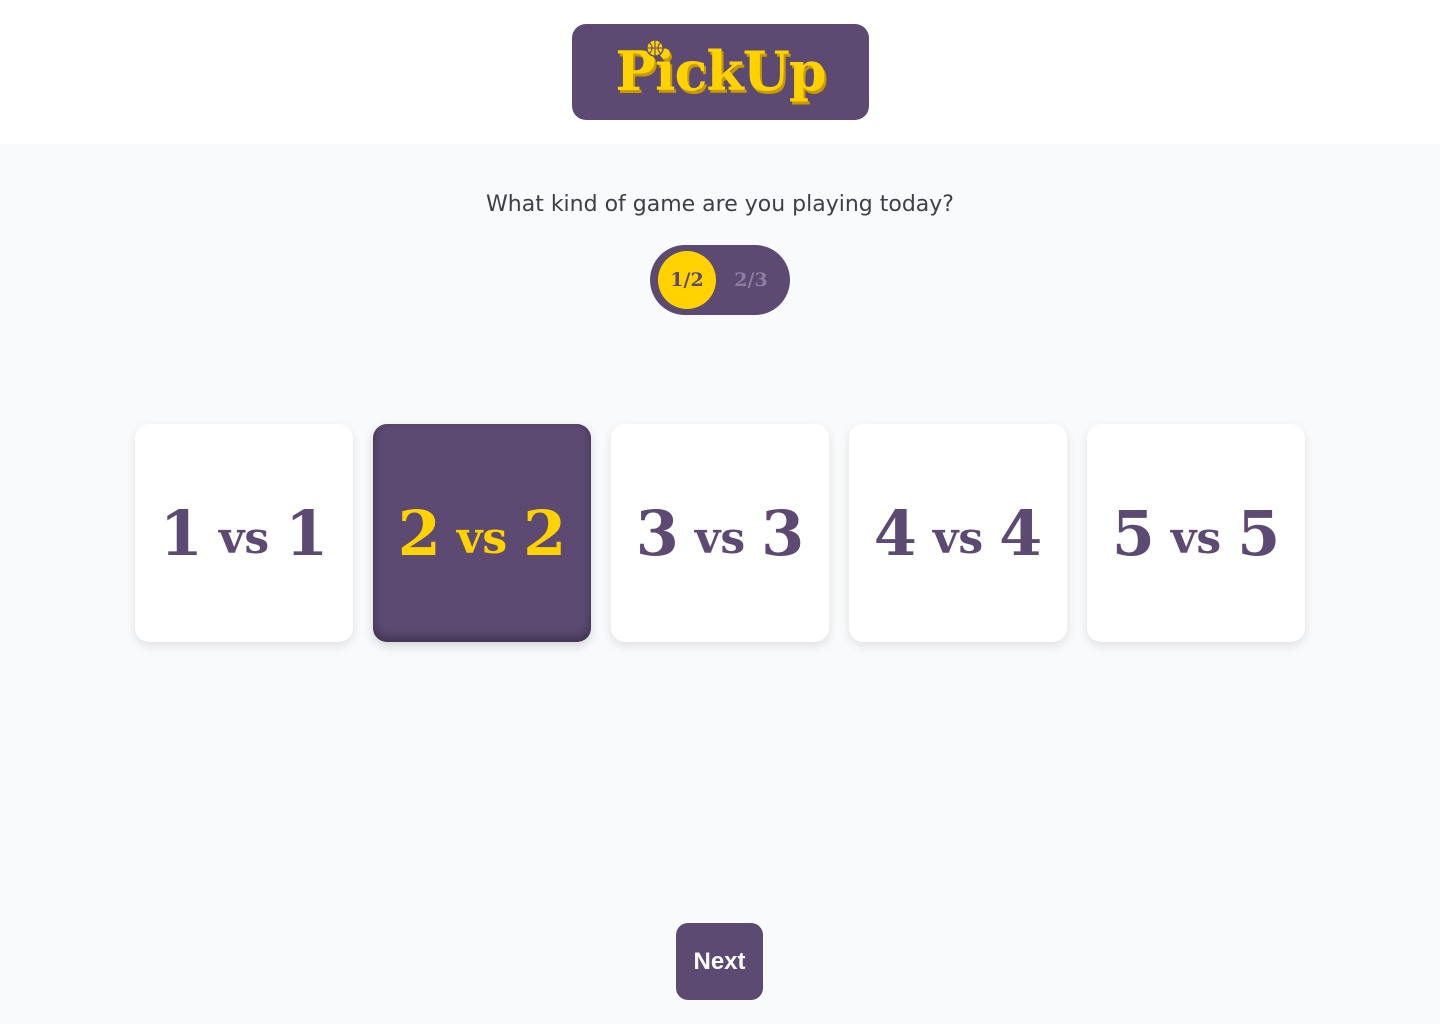  Describe the element at coordinates (655, 48) in the screenshot. I see `basketball-icon` at that location.